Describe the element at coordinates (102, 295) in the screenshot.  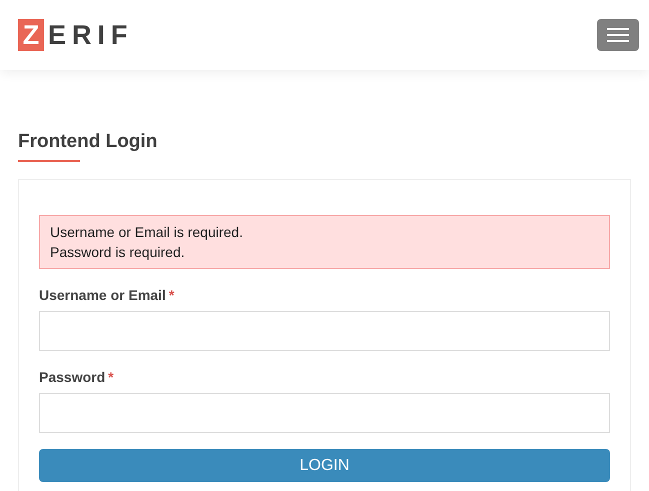
I see `field-label: Username or Email` at that location.